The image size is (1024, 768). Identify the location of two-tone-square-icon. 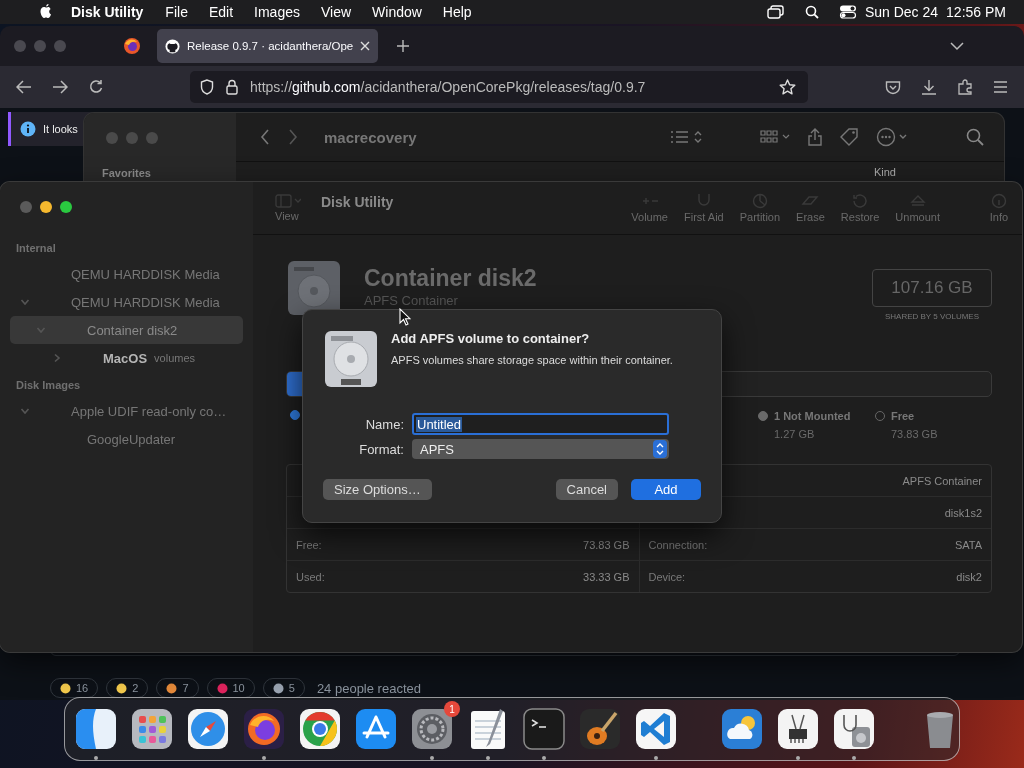
(96, 729).